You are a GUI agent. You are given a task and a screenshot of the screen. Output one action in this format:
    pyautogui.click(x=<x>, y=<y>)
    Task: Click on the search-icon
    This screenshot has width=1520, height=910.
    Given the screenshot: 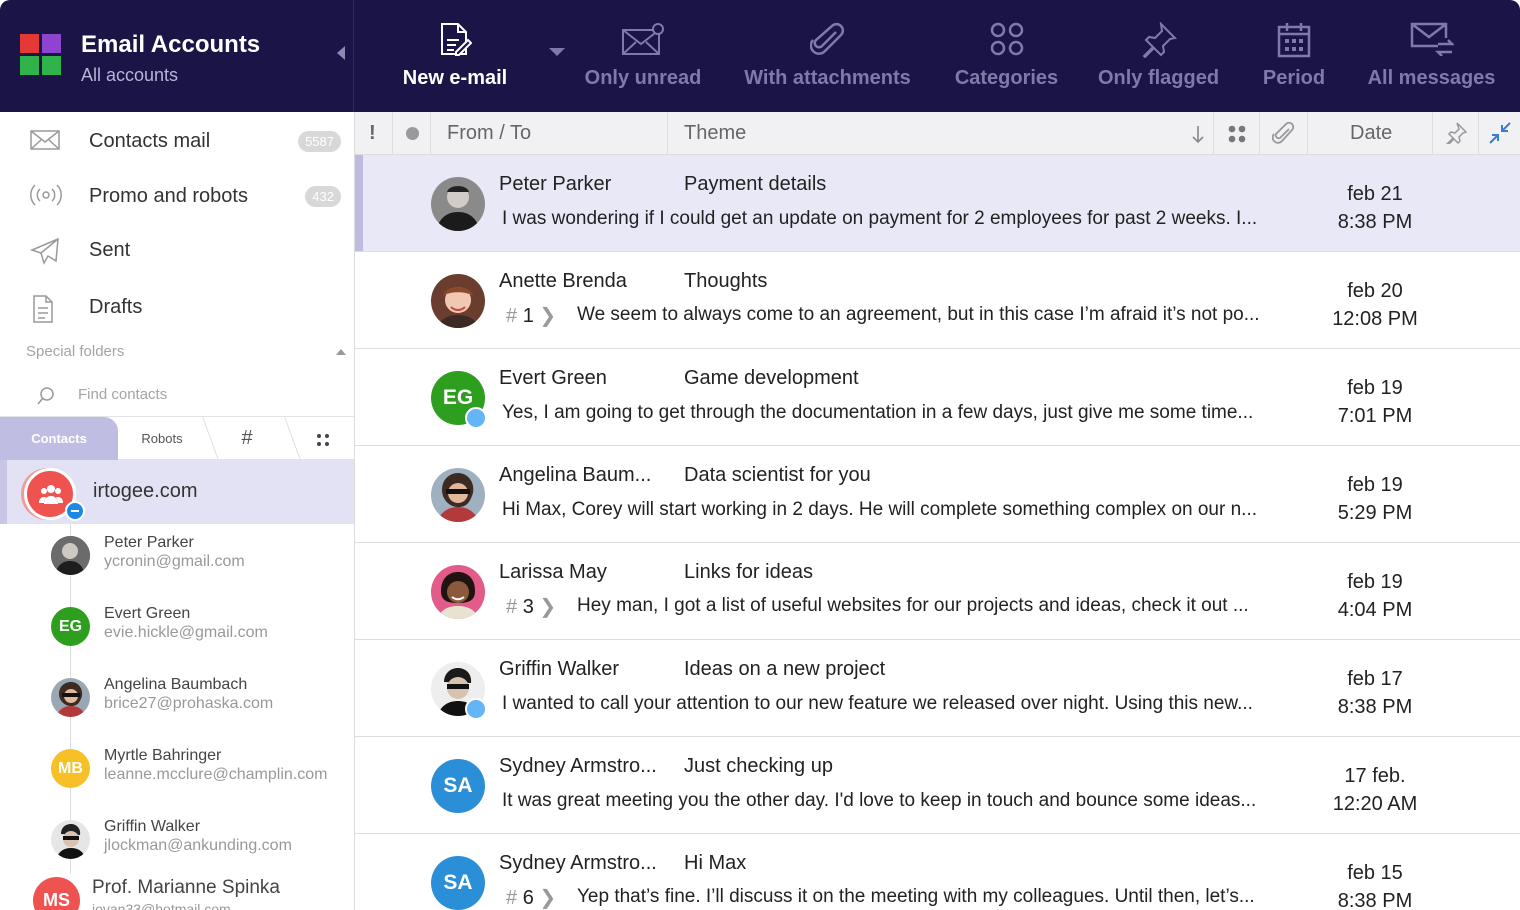 What is the action you would take?
    pyautogui.click(x=45, y=396)
    